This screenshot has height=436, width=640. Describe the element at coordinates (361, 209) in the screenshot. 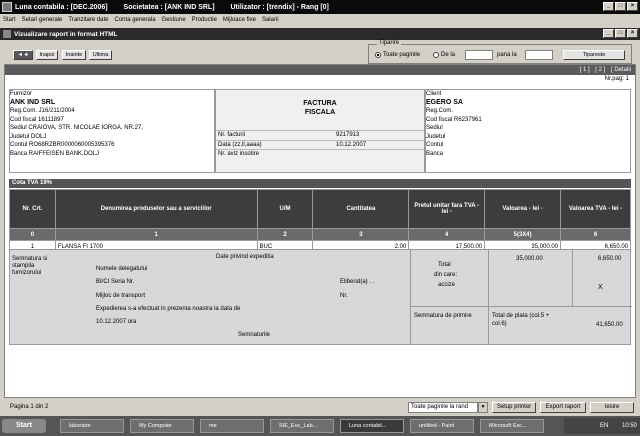

I see `col-qty: Cantitatea` at that location.